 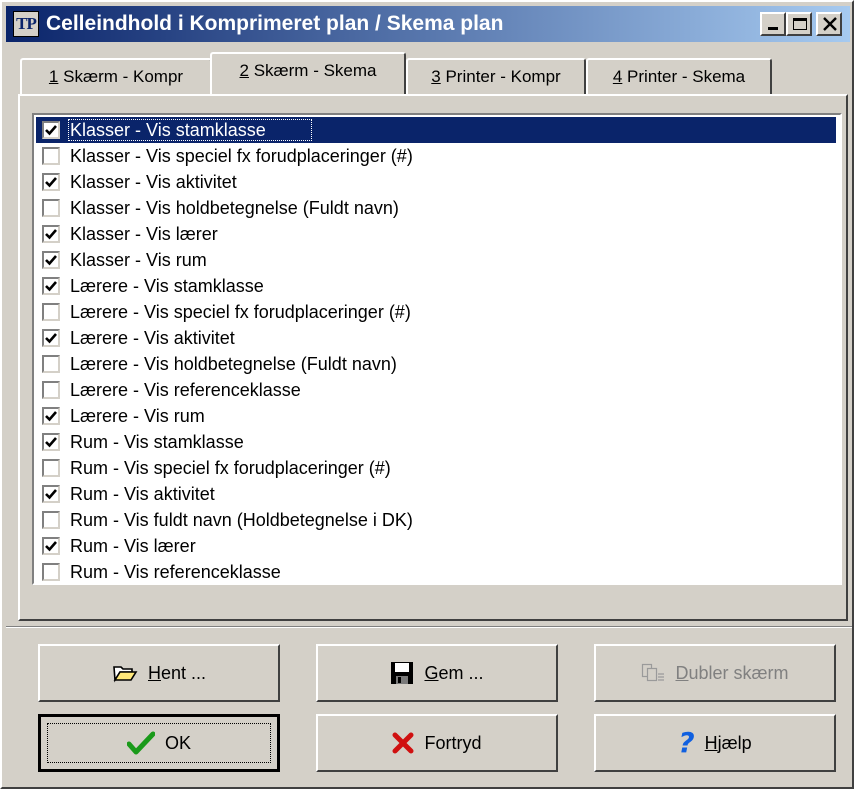 I want to click on separator, so click(x=429, y=627).